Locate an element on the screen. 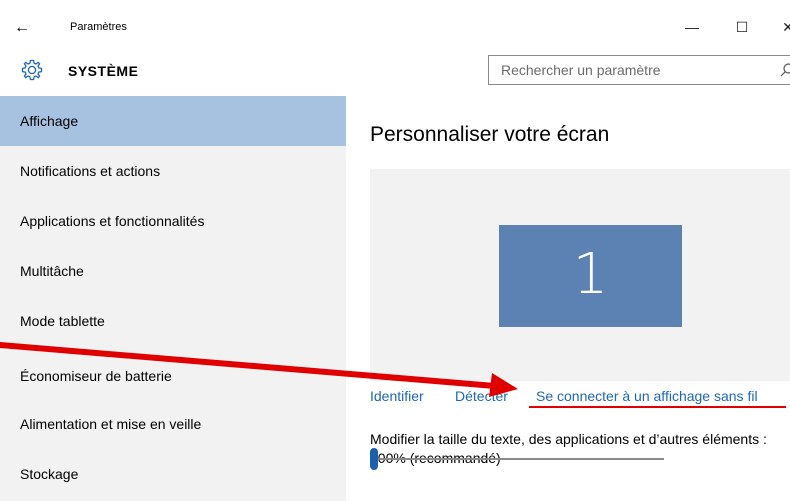  sidebar-item-alimentation: Alimentation et mise en veille is located at coordinates (173, 424).